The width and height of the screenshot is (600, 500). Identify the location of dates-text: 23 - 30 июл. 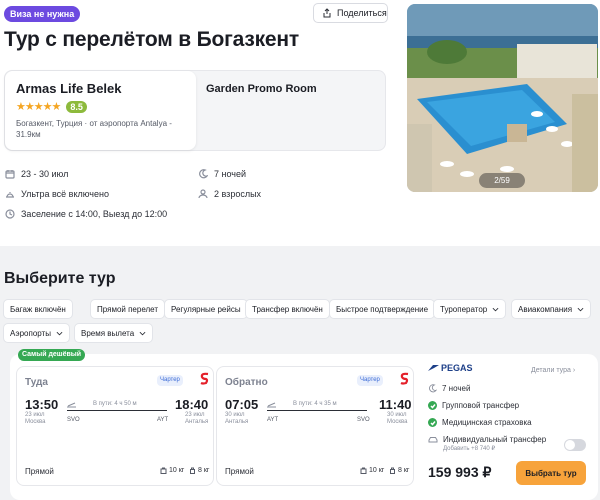
(45, 174).